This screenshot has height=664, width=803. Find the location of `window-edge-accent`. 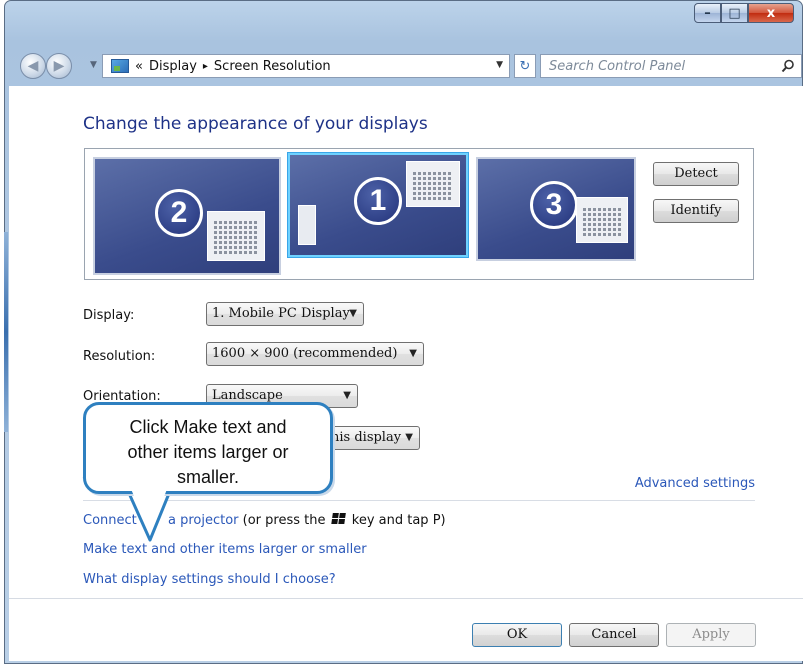

window-edge-accent is located at coordinates (6, 332).